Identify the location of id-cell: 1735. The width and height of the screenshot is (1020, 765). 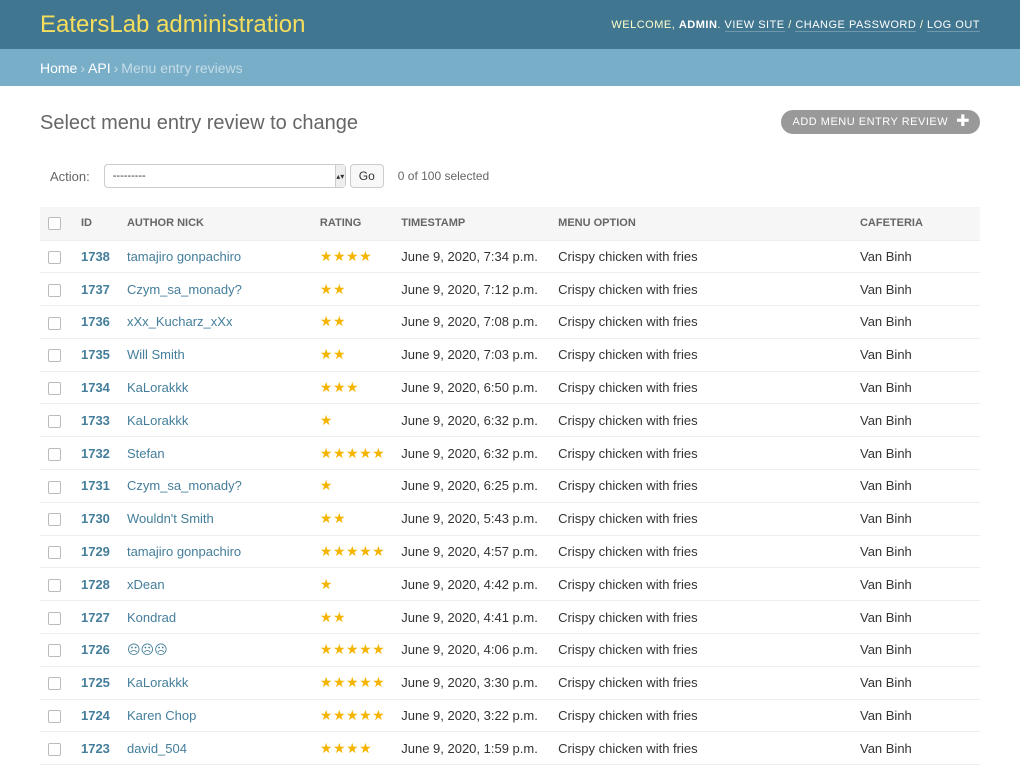
(95, 355).